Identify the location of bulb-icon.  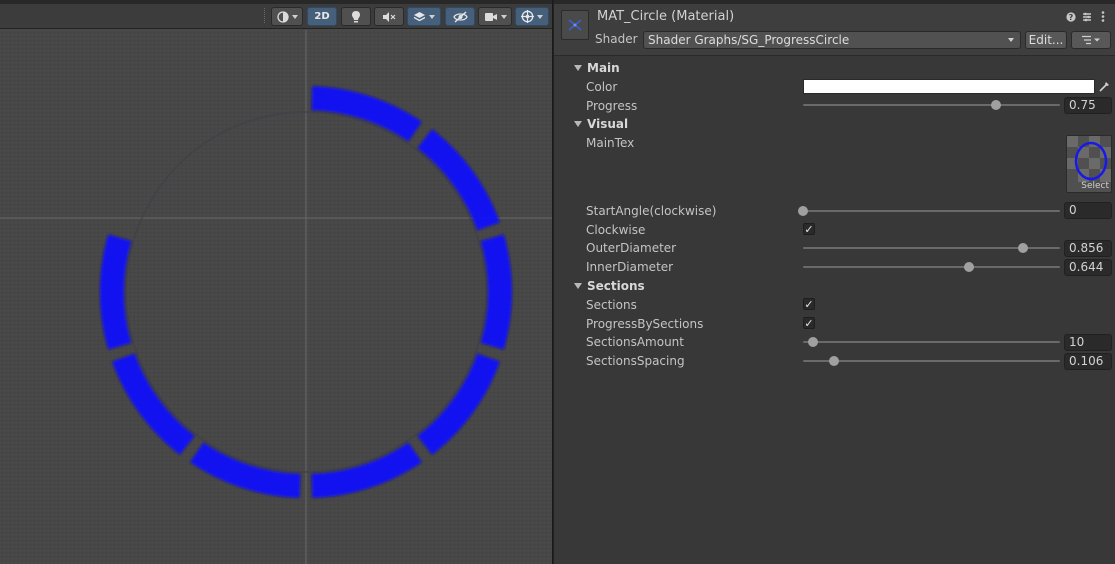
(356, 17).